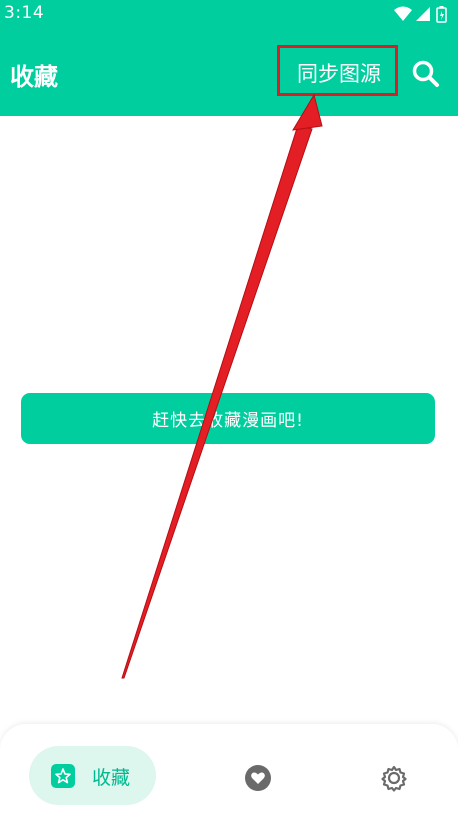 This screenshot has height=820, width=458. I want to click on wifi-icon, so click(403, 13).